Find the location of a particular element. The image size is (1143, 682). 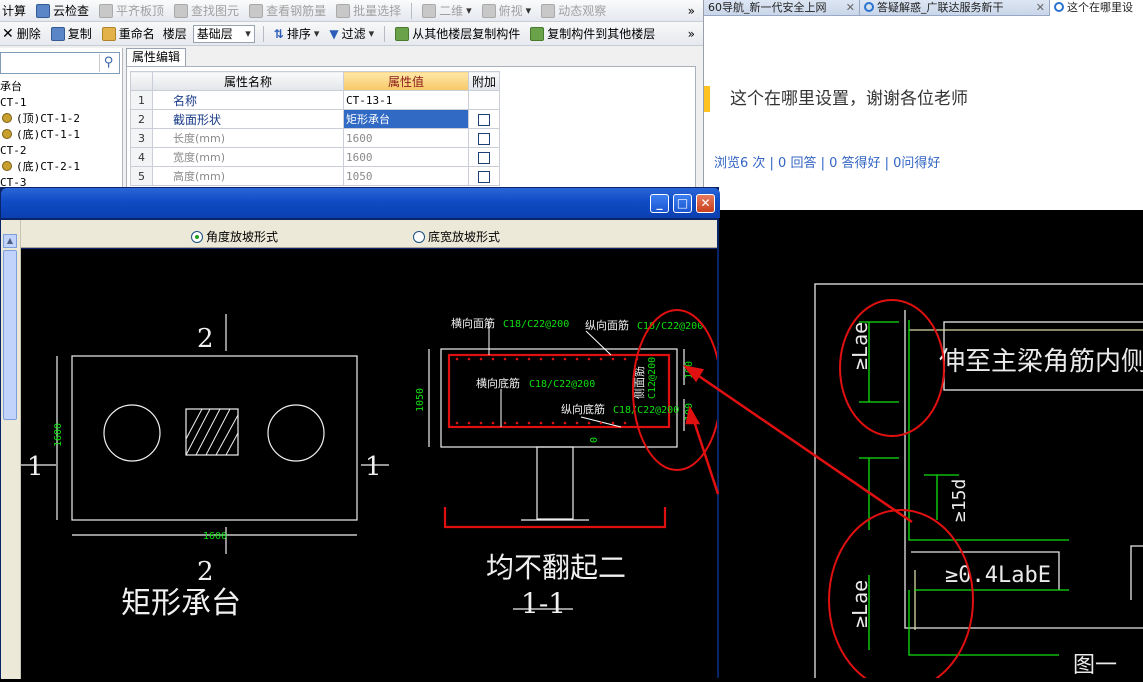

annotation-overlay is located at coordinates (798, 444).